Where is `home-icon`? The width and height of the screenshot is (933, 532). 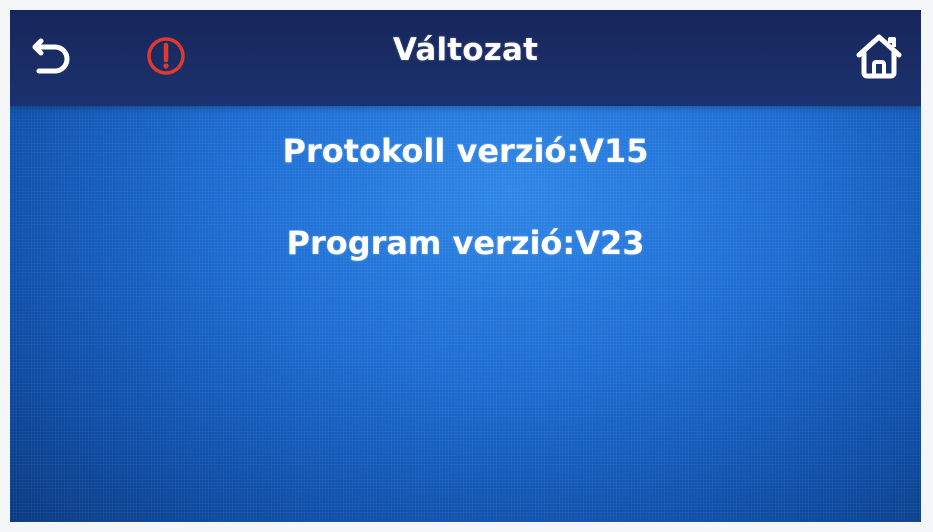
home-icon is located at coordinates (879, 56).